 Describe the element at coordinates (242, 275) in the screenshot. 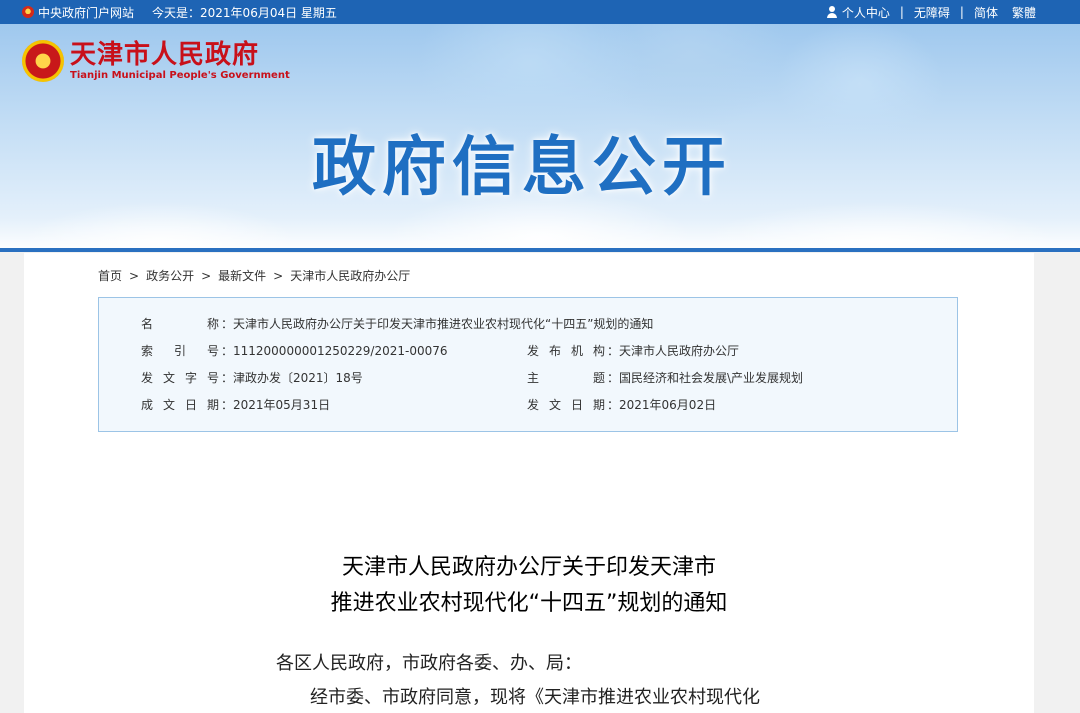

I see `breadcrumb-latest-docs: 最新文件` at that location.